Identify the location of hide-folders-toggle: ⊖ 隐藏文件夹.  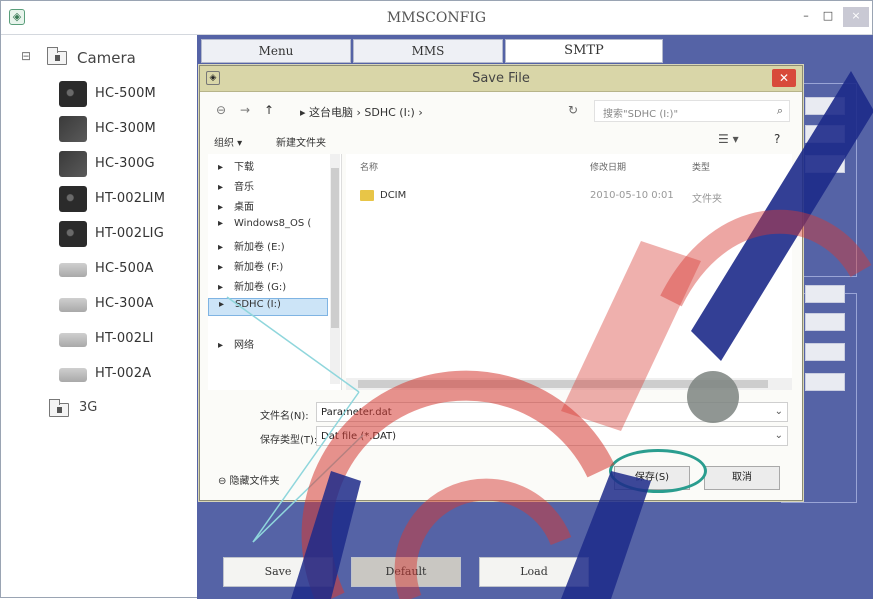
(249, 479).